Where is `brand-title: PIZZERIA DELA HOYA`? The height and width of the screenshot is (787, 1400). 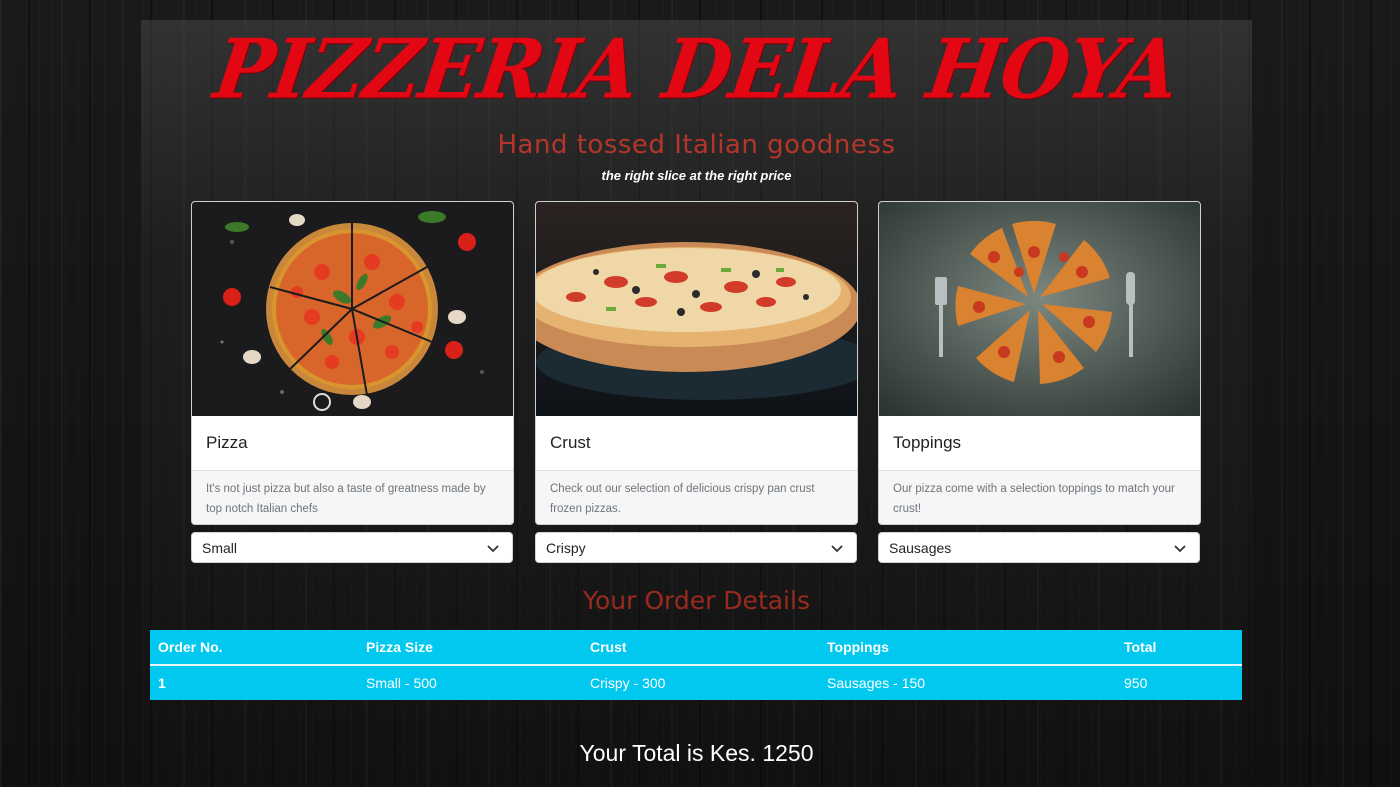 brand-title: PIZZERIA DELA HOYA is located at coordinates (696, 69).